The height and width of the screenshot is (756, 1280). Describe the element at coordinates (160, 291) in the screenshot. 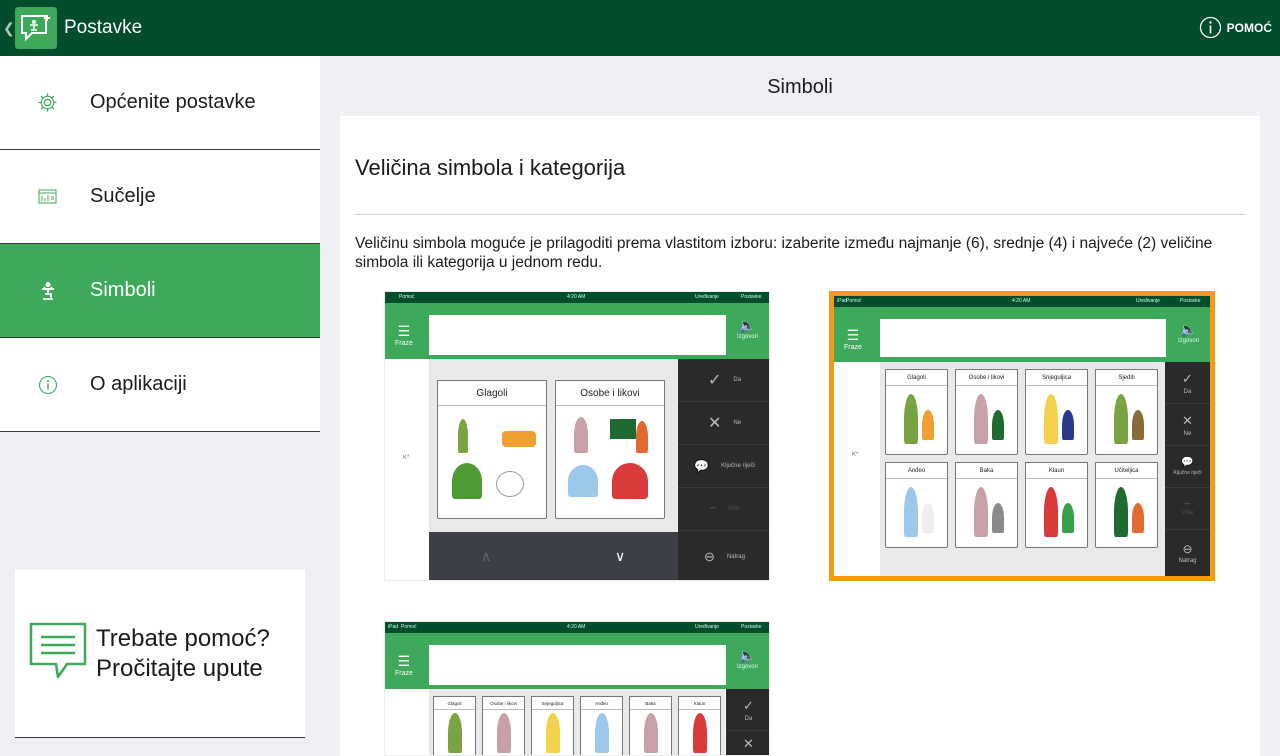

I see `sidebar-item-symbols: Simboli` at that location.